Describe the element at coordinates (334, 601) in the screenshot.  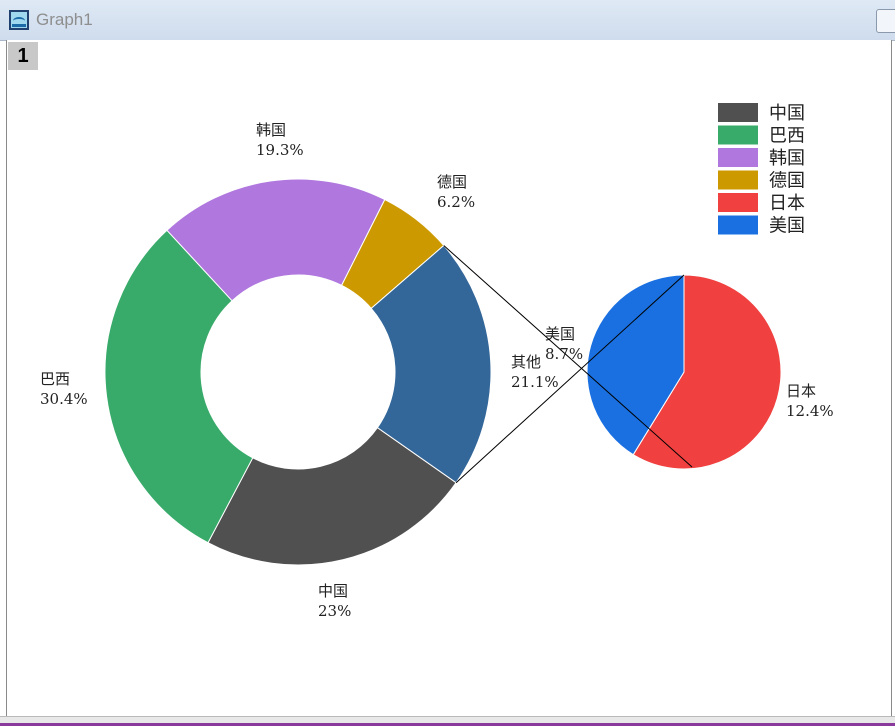
I see `ring-china-label: 中国 23%` at that location.